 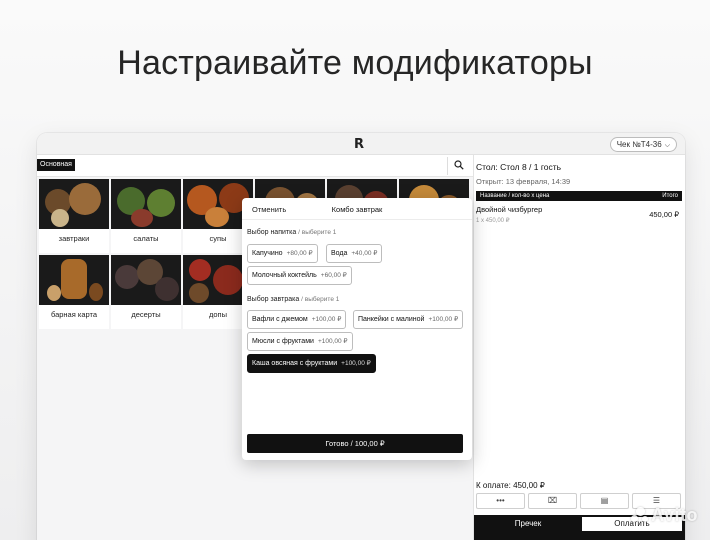 What do you see at coordinates (295, 363) in the screenshot?
I see `chip-label: Каша овсяная с фруктами` at bounding box center [295, 363].